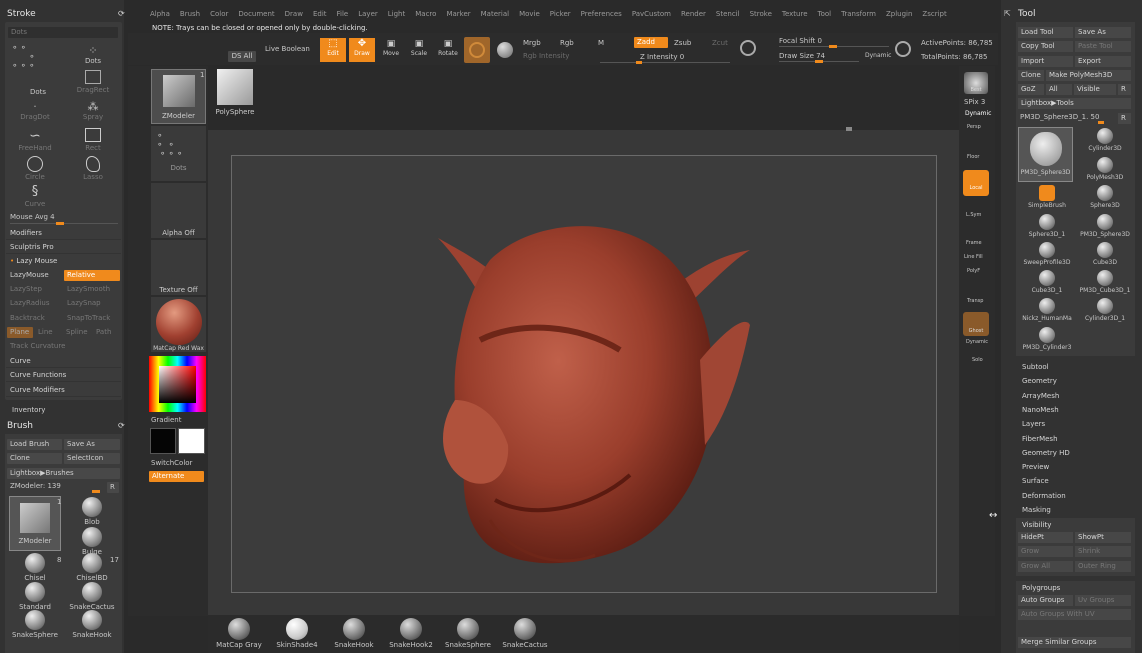 This screenshot has height=653, width=1142. I want to click on stroke-dots-field: Dots, so click(63, 32).